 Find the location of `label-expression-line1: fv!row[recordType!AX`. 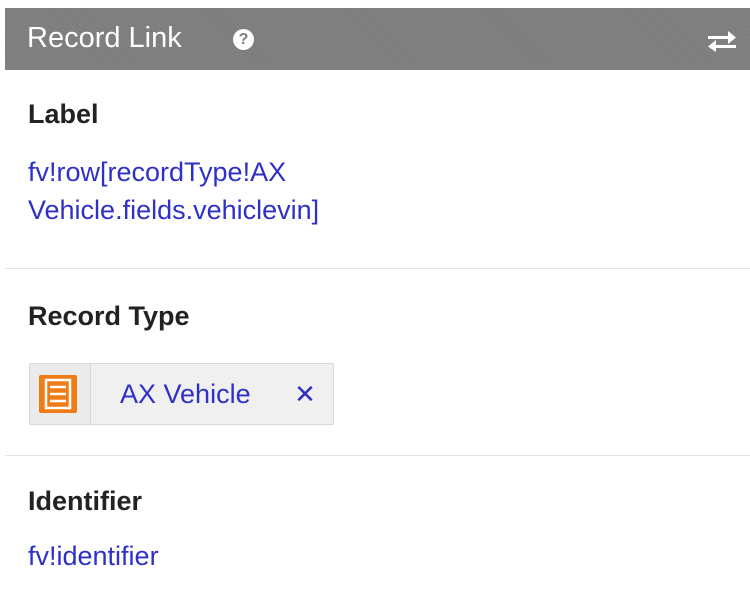

label-expression-line1: fv!row[recordType!AX is located at coordinates (389, 172).